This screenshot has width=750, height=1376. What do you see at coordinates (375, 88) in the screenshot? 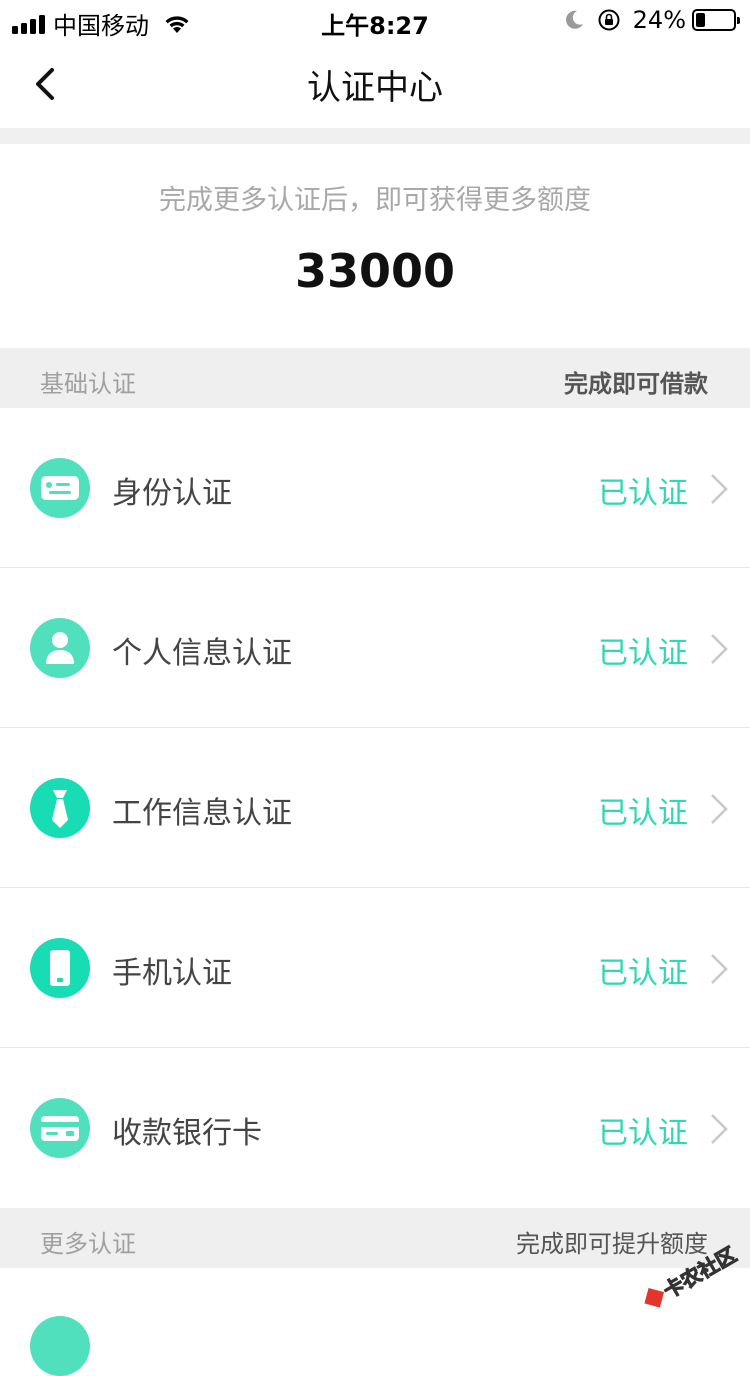
I see `page-title: 认证中心` at bounding box center [375, 88].